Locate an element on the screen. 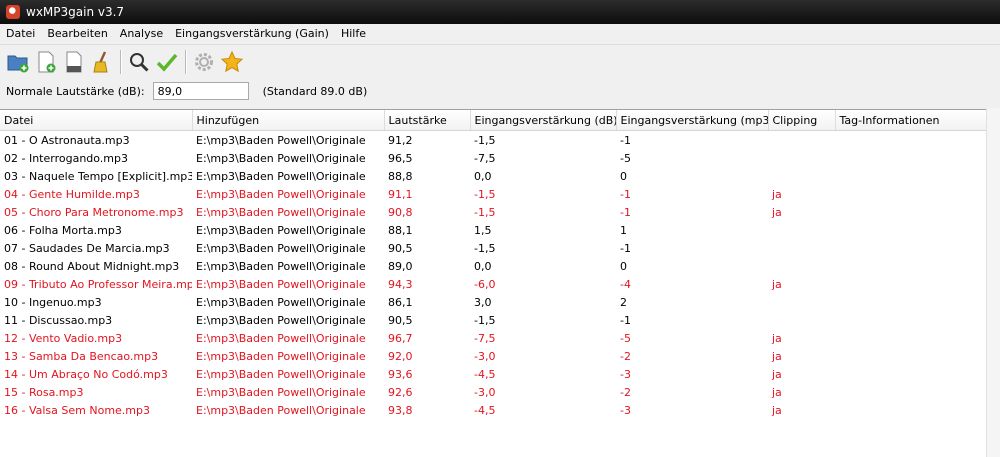 The width and height of the screenshot is (1000, 457). column-header-path: Hinzufügen is located at coordinates (288, 120).